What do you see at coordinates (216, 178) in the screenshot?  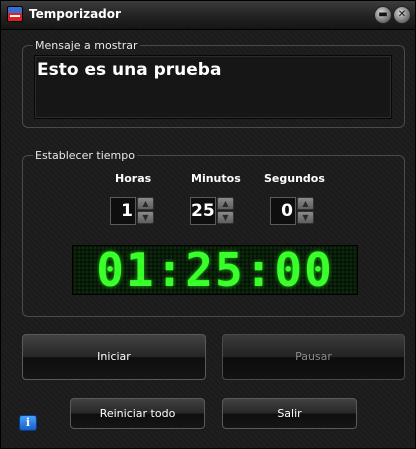 I see `minutes-label: Minutos` at bounding box center [216, 178].